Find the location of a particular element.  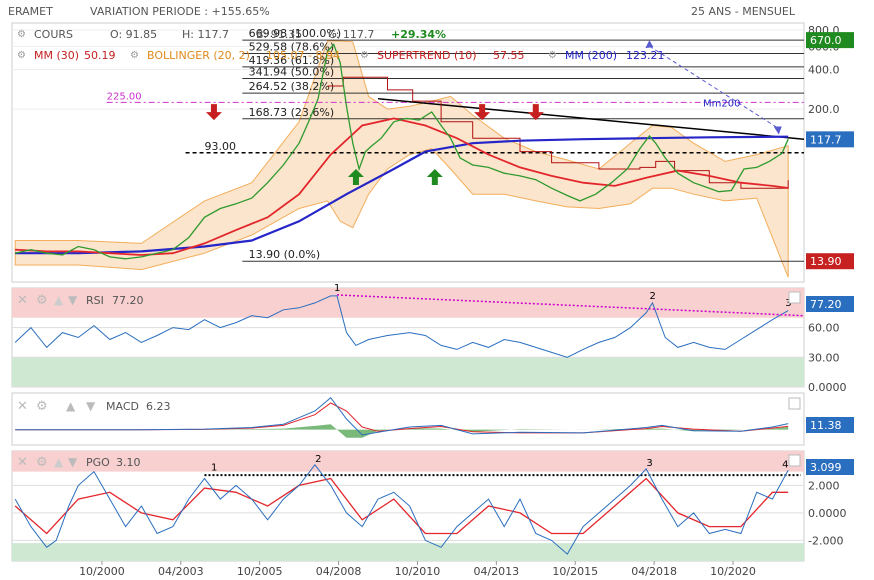

macd-badge: 11.38 is located at coordinates (830, 425).